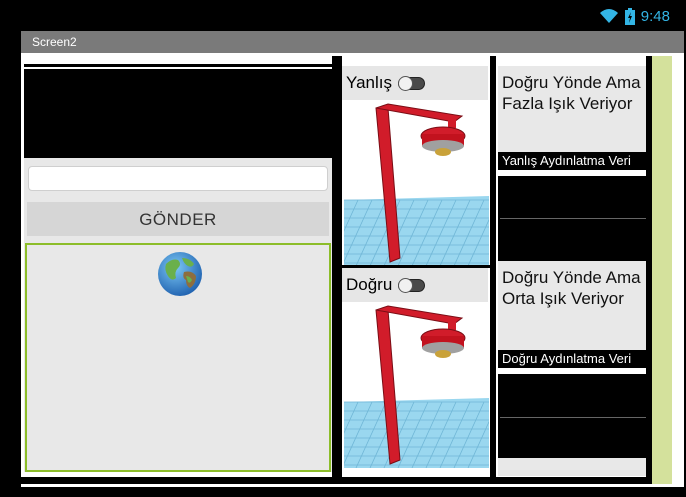  I want to click on bottom-bar, so click(336, 480).